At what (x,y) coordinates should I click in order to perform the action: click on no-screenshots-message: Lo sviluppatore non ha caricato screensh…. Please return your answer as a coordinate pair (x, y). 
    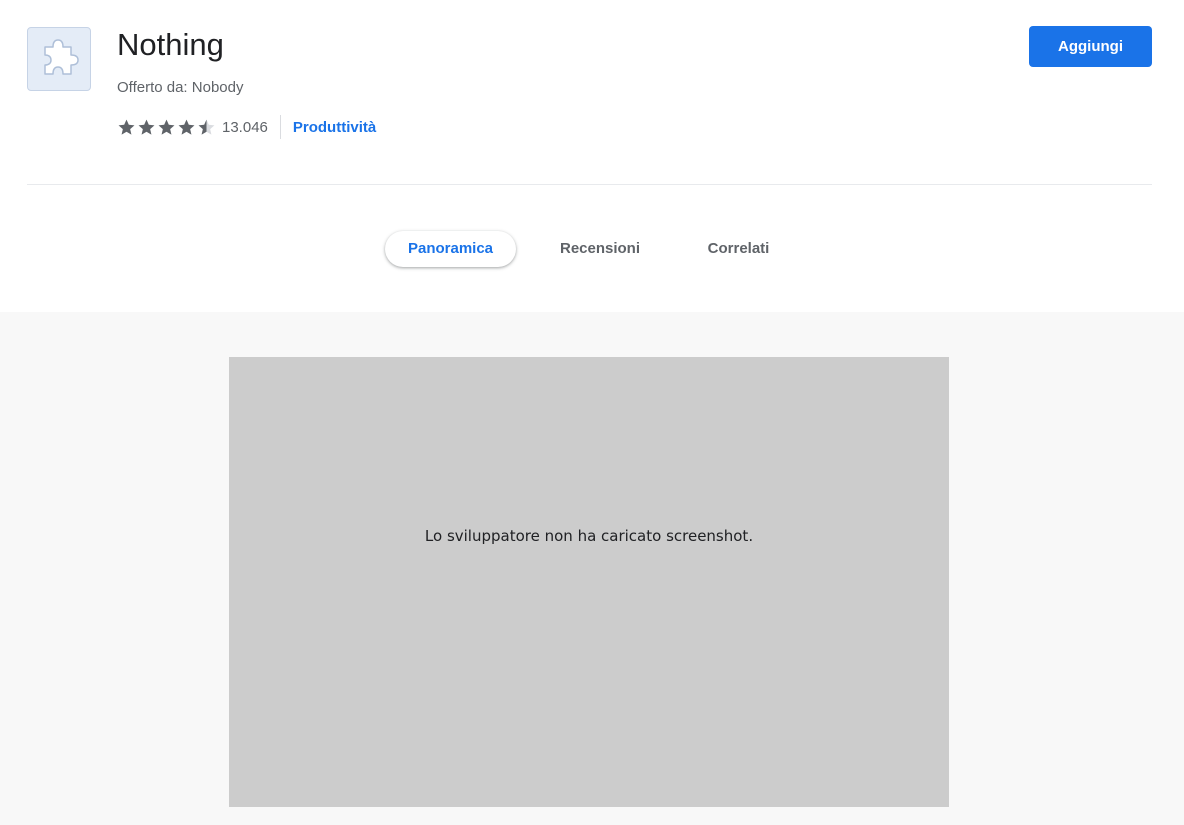
    Looking at the image, I should click on (589, 536).